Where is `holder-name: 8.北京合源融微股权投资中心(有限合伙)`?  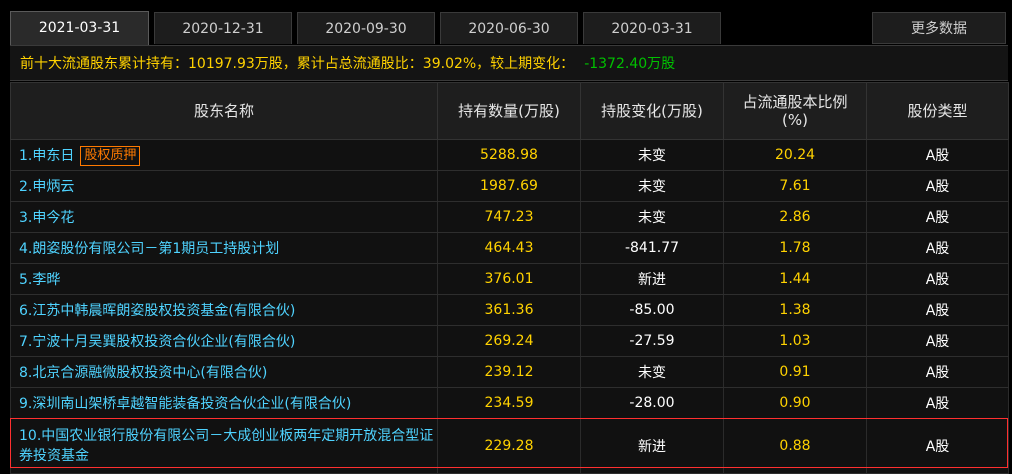 holder-name: 8.北京合源融微股权投资中心(有限合伙) is located at coordinates (143, 373).